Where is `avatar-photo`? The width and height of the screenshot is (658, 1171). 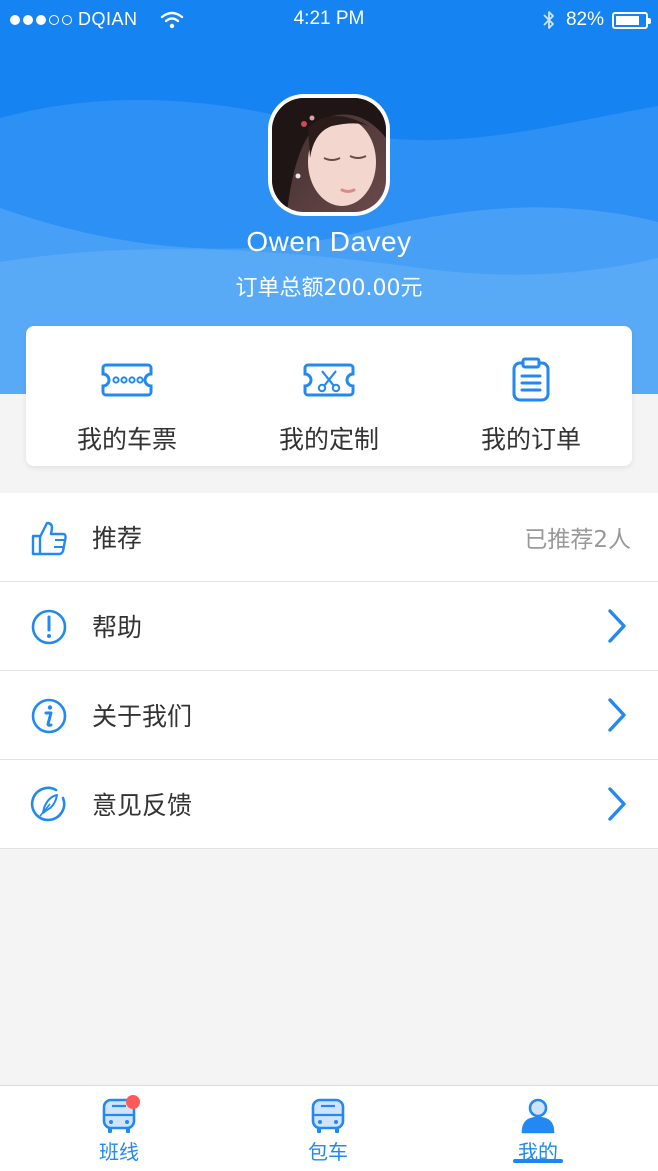 avatar-photo is located at coordinates (329, 155).